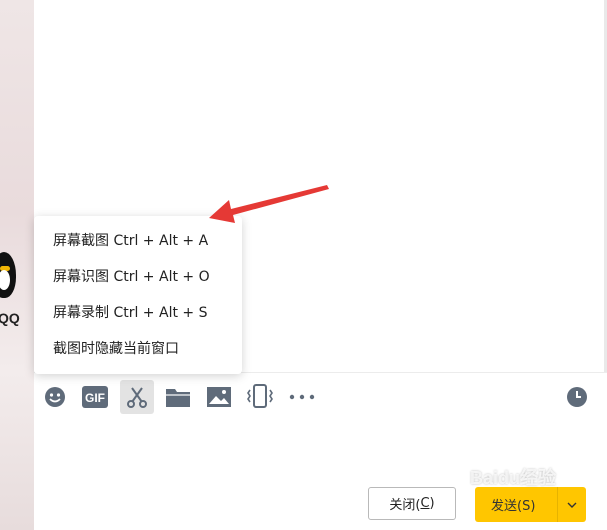 The image size is (607, 530). Describe the element at coordinates (425, 503) in the screenshot. I see `close-button-shortcut: C` at that location.